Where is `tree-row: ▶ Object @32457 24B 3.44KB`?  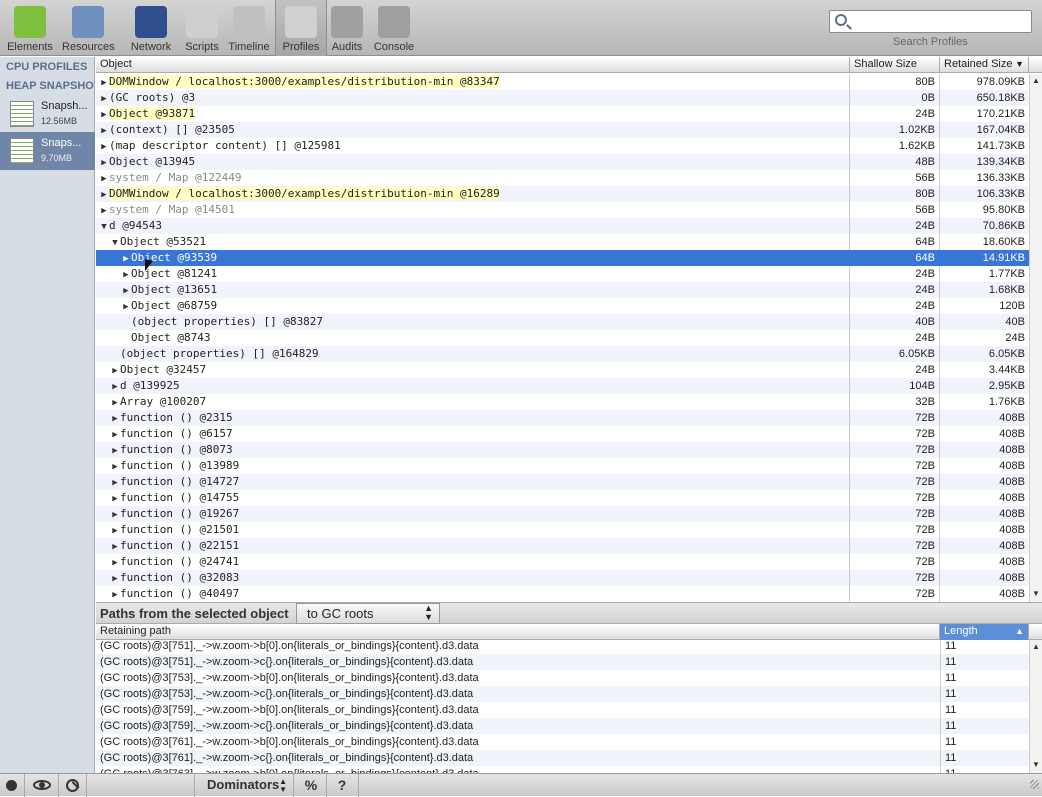
tree-row: ▶ Object @32457 24B 3.44KB is located at coordinates (562, 370).